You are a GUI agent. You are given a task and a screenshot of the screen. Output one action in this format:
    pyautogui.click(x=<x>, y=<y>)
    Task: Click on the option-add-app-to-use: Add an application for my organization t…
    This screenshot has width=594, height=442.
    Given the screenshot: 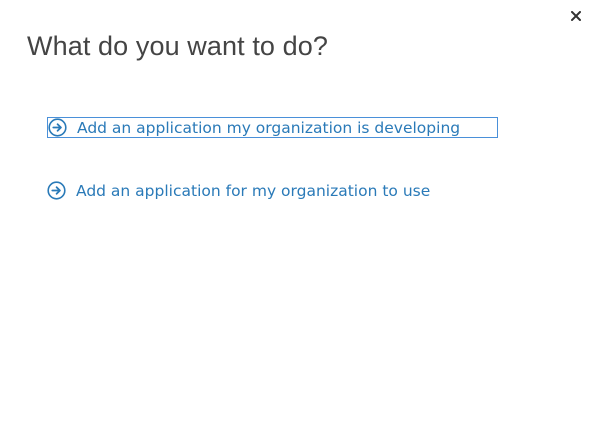 What is the action you would take?
    pyautogui.click(x=240, y=190)
    